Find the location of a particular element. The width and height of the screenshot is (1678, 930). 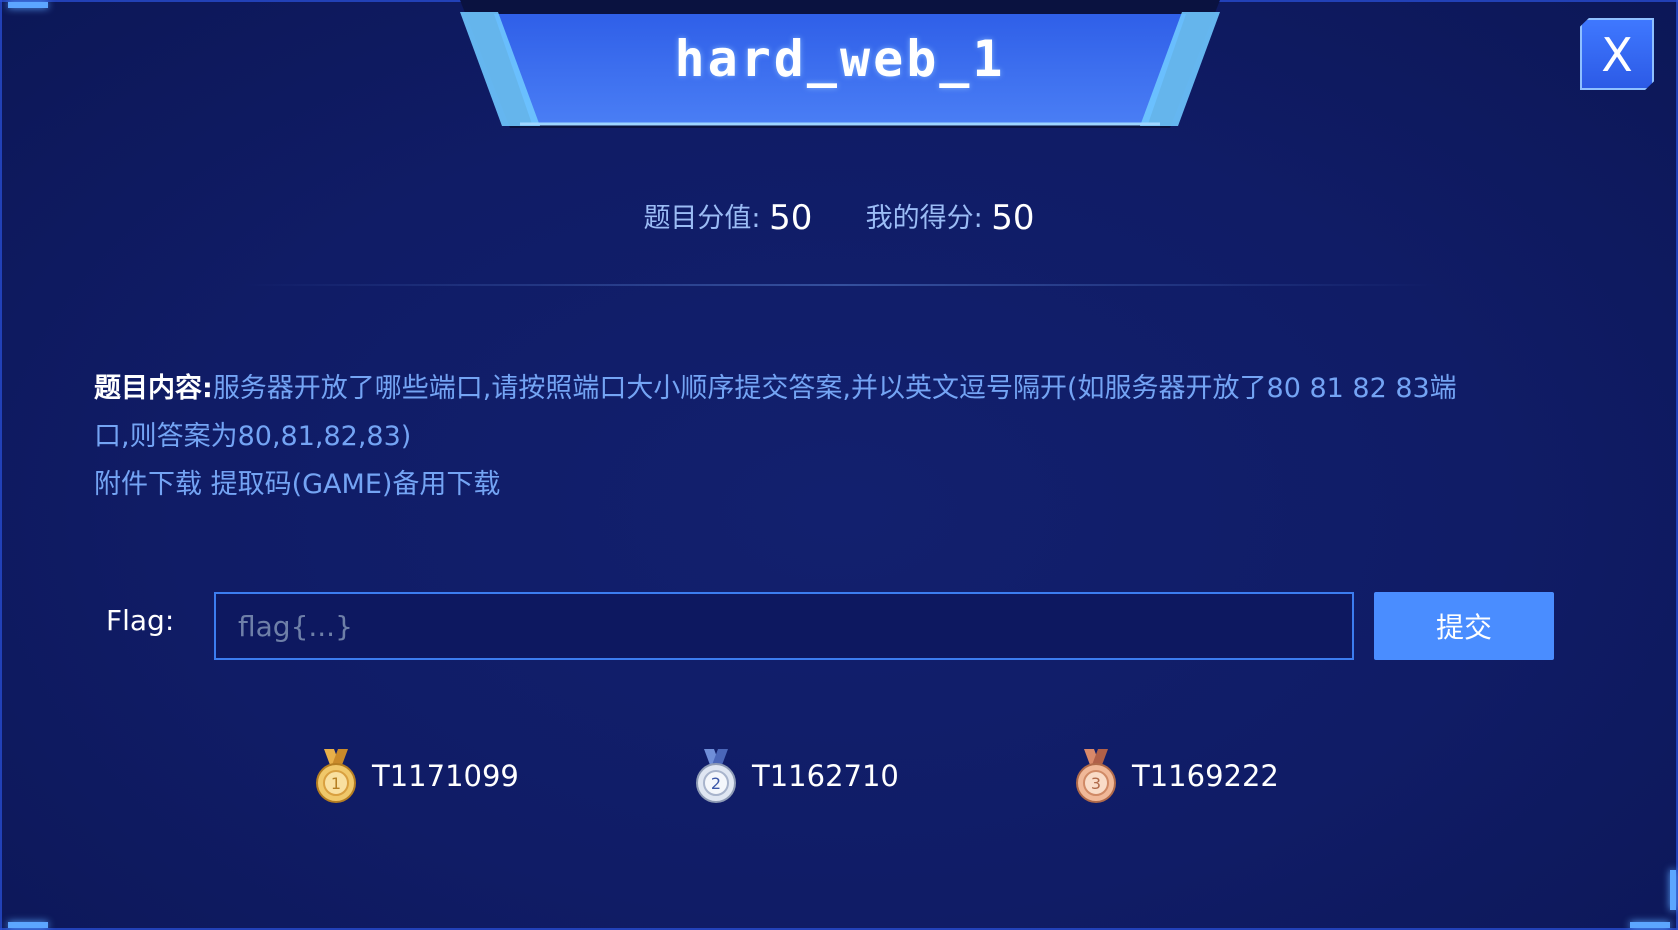

close-icon: X is located at coordinates (1617, 55).